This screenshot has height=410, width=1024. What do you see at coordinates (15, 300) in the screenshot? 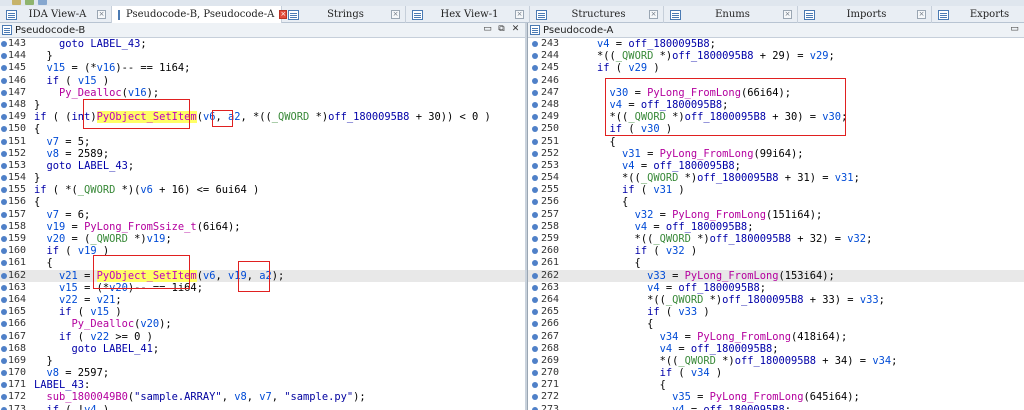
I see `line-gutter: 164` at bounding box center [15, 300].